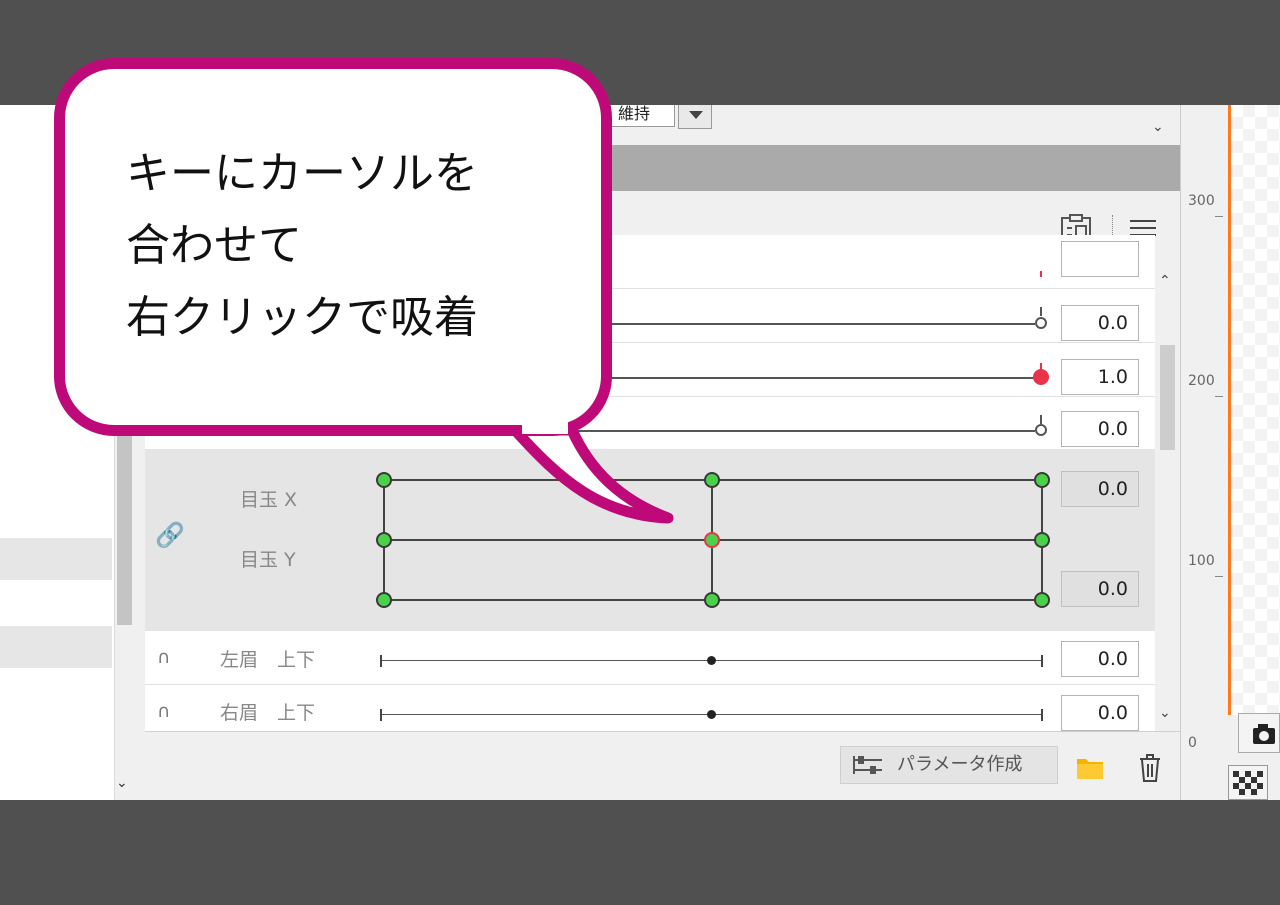  Describe the element at coordinates (1192, 743) in the screenshot. I see `ruler-label: 0` at that location.